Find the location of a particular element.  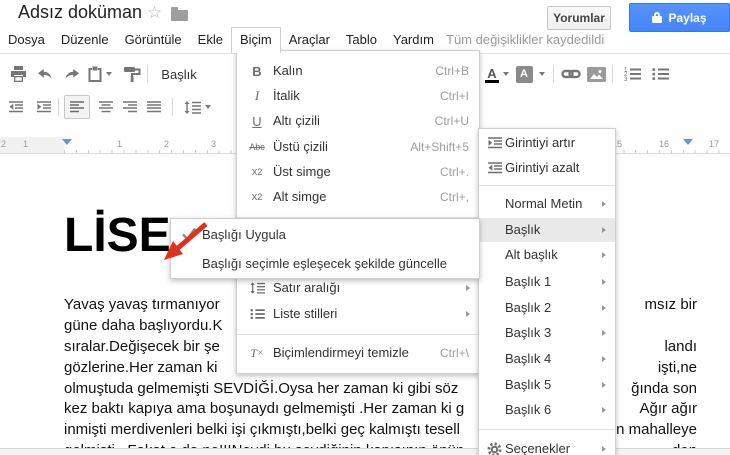

highlight-color-dropdown is located at coordinates (542, 74).